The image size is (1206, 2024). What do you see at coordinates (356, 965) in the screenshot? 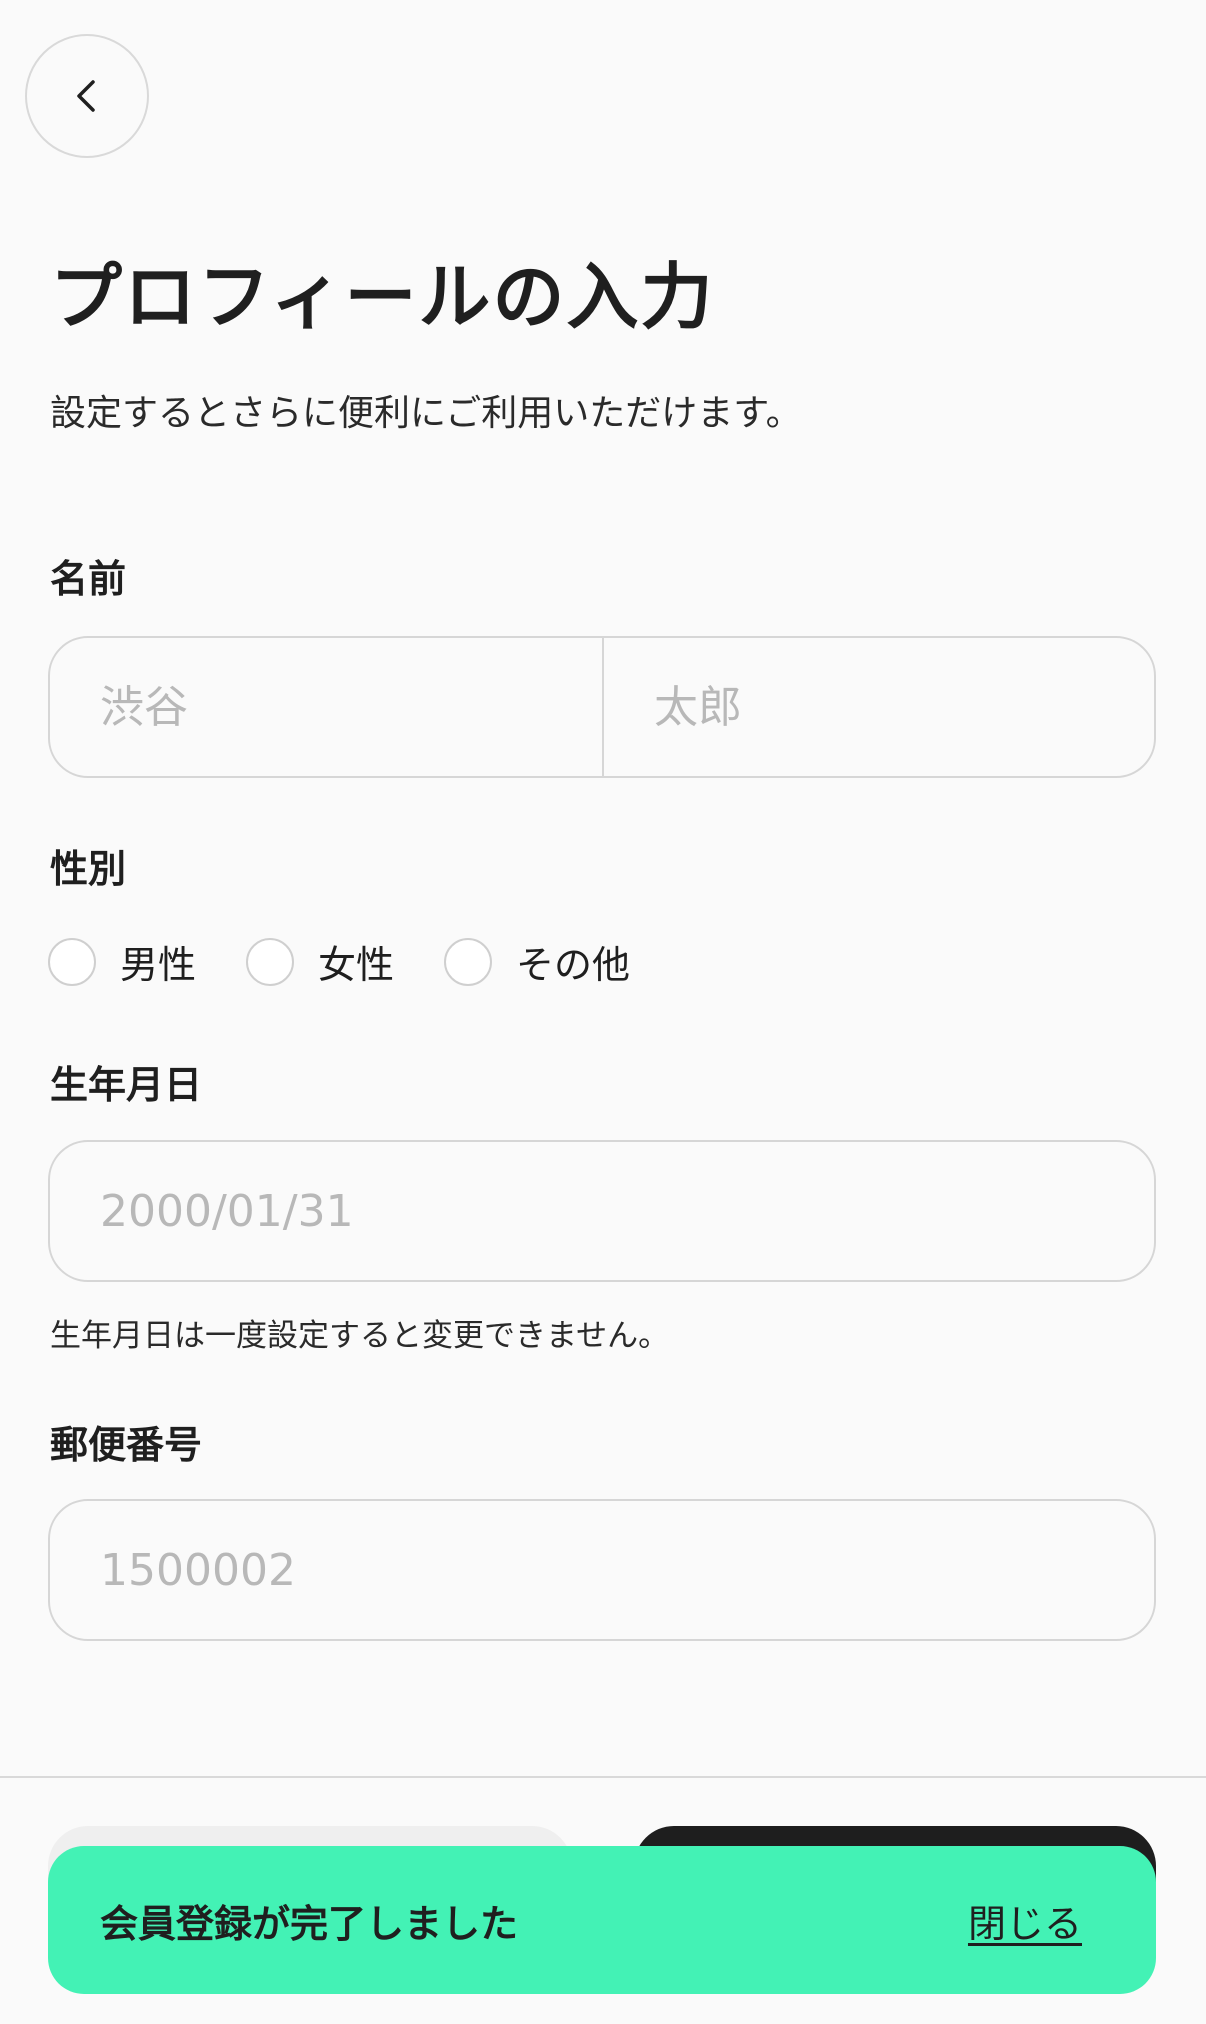
I see `gender-option-label: 女性` at bounding box center [356, 965].